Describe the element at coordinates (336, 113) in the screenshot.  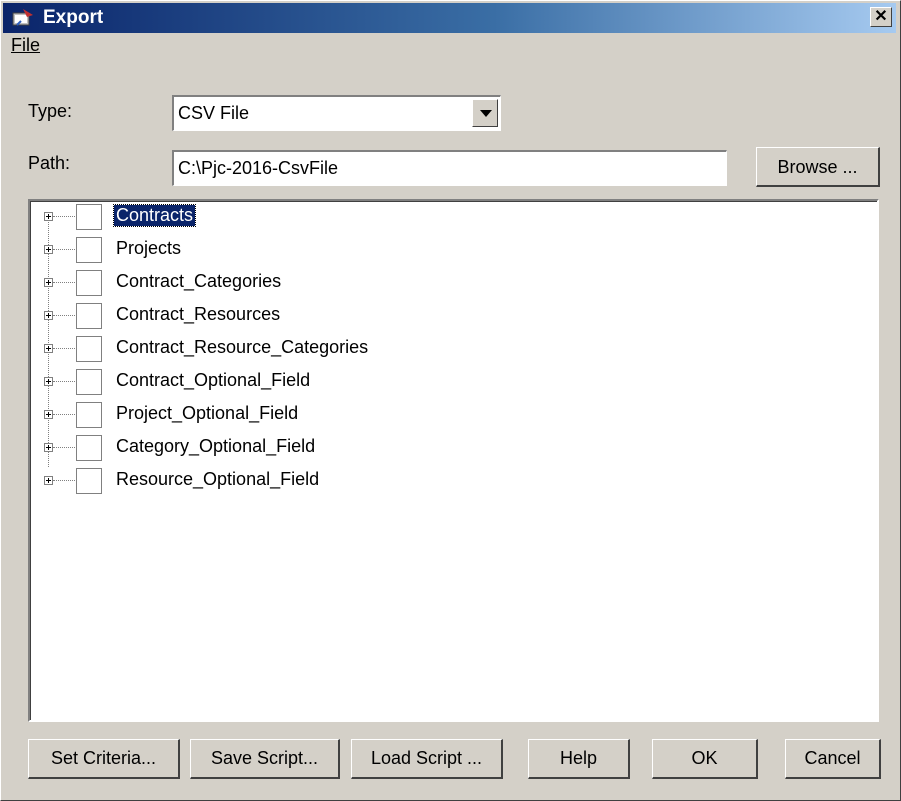
I see `type-select: CSV File` at that location.